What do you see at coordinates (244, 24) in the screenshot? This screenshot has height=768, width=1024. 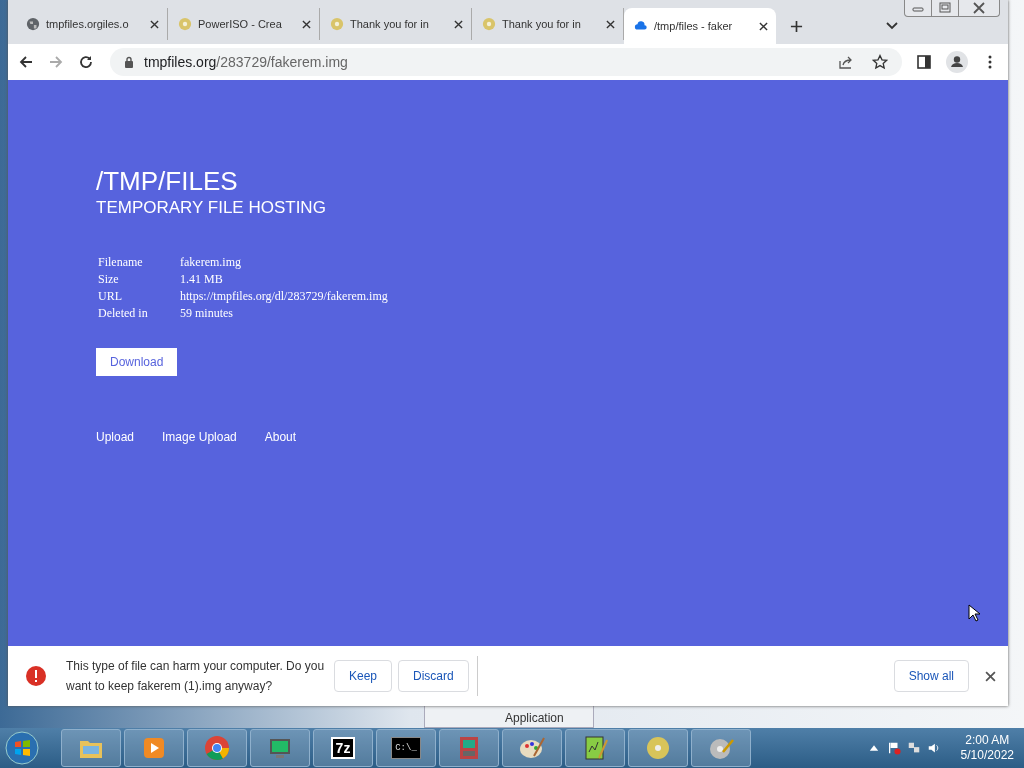 I see `browser-tab: PowerISO - Crea` at bounding box center [244, 24].